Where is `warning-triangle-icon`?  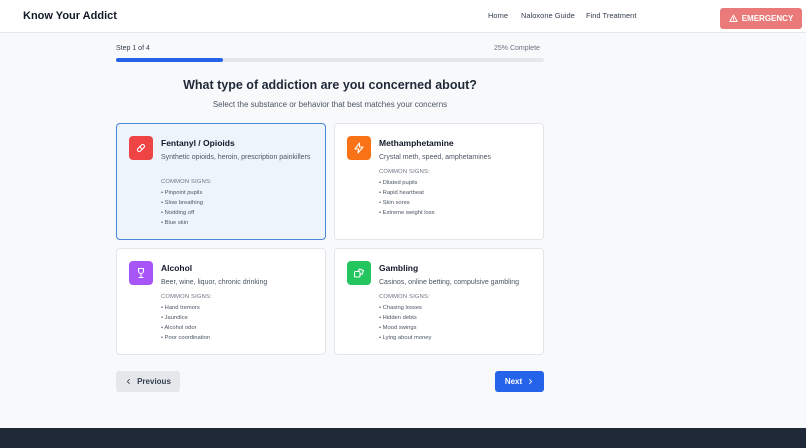 warning-triangle-icon is located at coordinates (733, 18).